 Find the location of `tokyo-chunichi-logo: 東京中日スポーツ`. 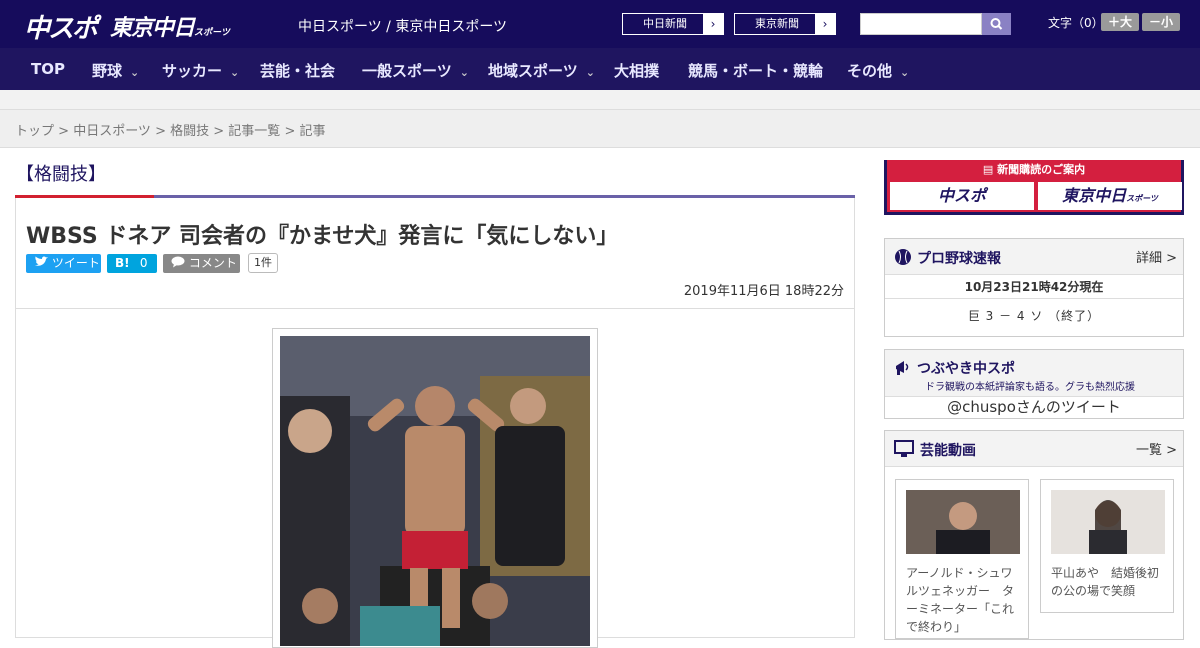

tokyo-chunichi-logo: 東京中日スポーツ is located at coordinates (170, 26).